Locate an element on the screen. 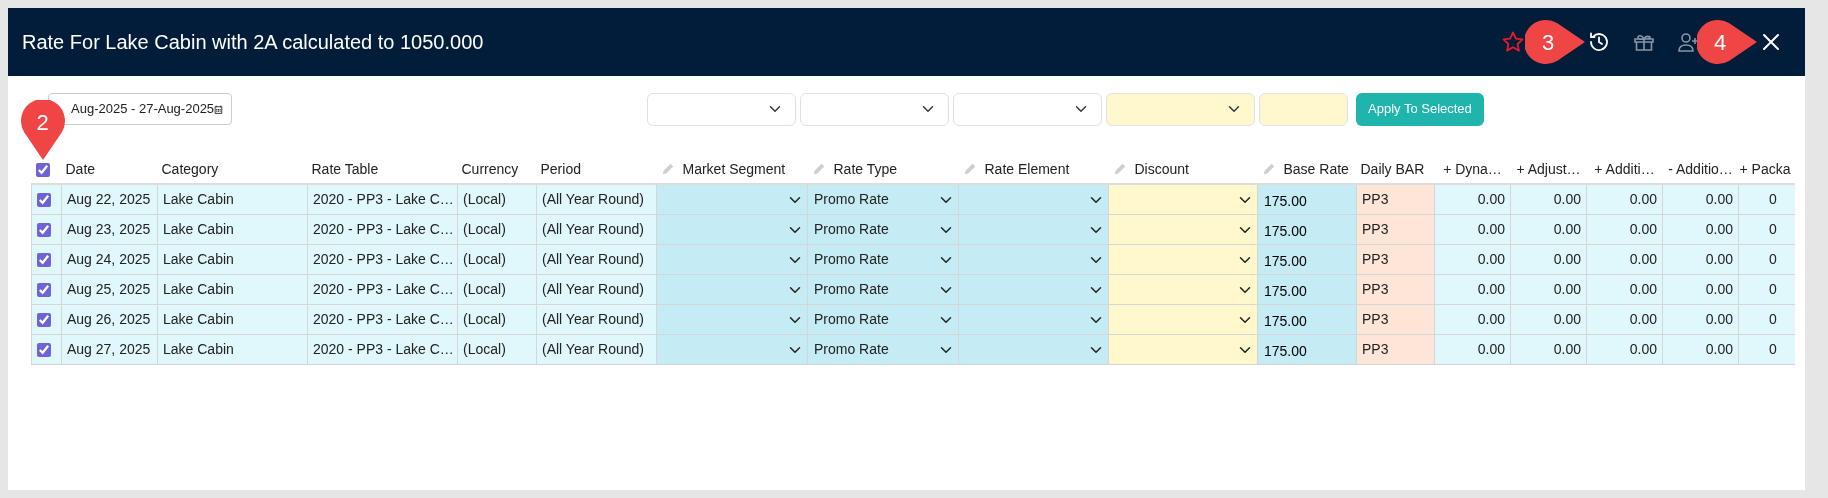 The image size is (1828, 498). column-header: Base Rate is located at coordinates (1316, 169).